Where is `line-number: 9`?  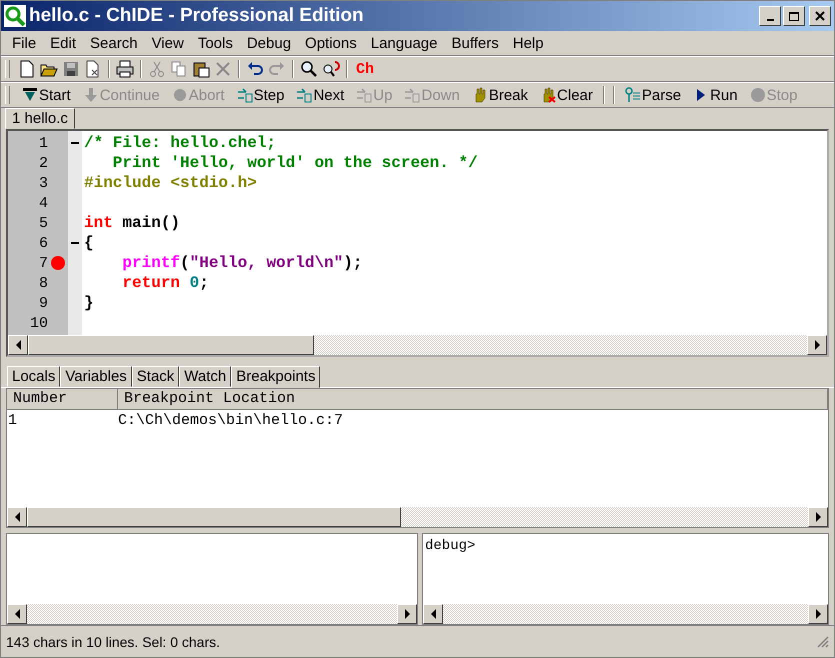 line-number: 9 is located at coordinates (43, 303).